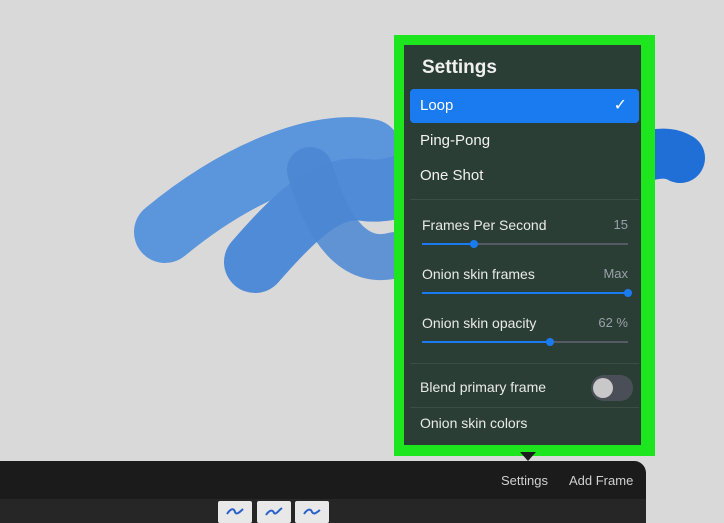 The height and width of the screenshot is (523, 724). I want to click on blend-primary-frame-label: Blend primary frame, so click(483, 387).